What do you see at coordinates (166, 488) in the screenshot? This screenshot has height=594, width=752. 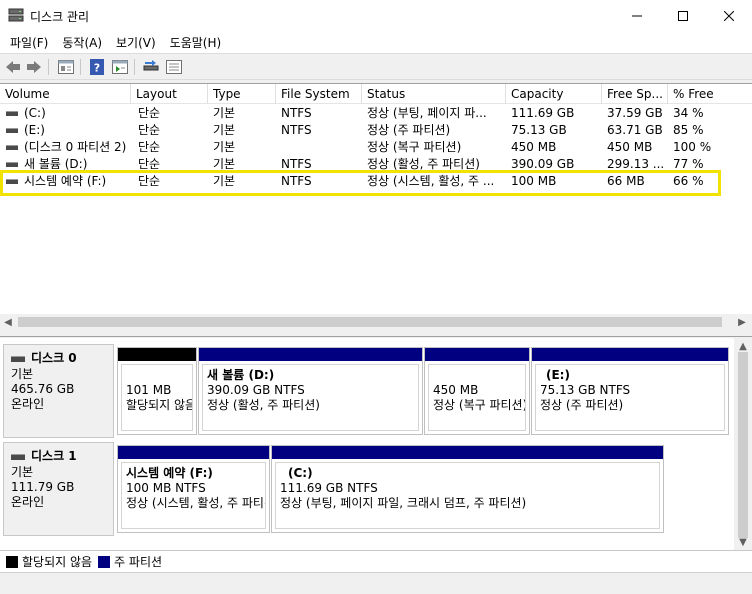 I see `partition-size: 100 MB NTFS` at bounding box center [166, 488].